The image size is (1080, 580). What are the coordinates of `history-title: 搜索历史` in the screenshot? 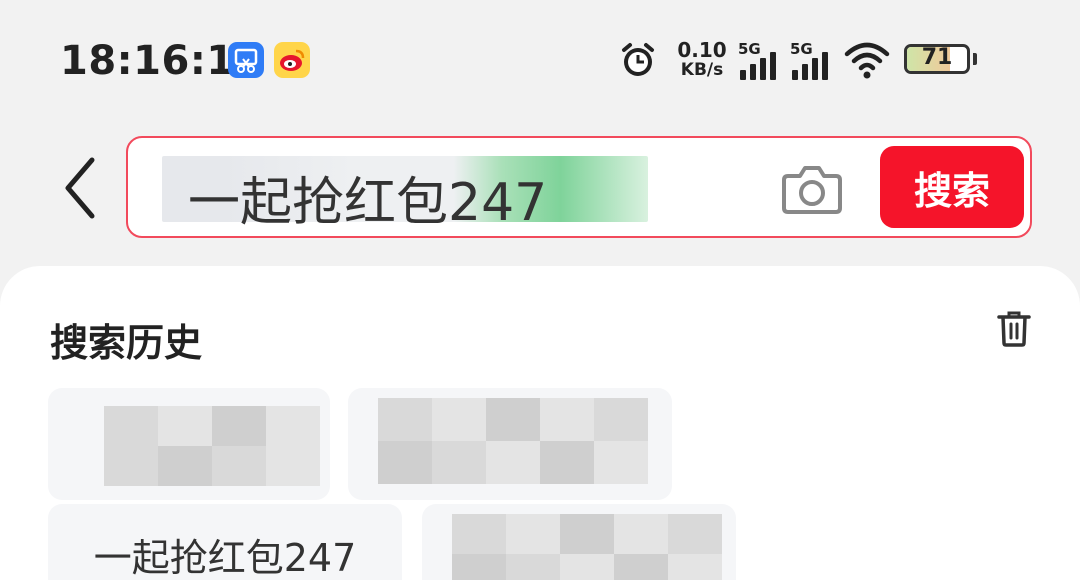 It's located at (126, 343).